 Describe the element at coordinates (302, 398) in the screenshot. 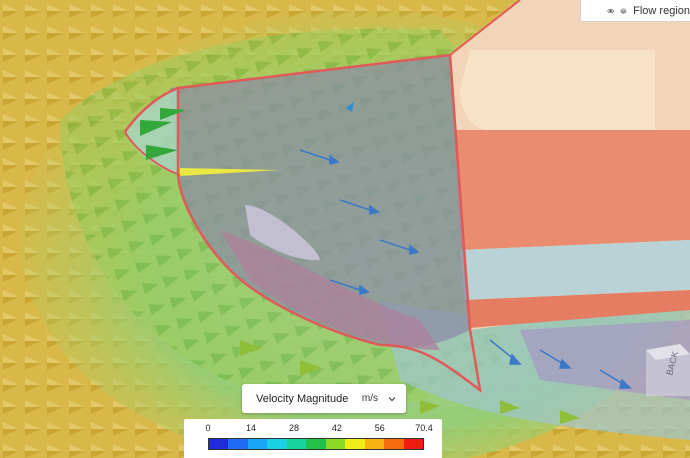

I see `quantity-label: Velocity Magnitude` at that location.